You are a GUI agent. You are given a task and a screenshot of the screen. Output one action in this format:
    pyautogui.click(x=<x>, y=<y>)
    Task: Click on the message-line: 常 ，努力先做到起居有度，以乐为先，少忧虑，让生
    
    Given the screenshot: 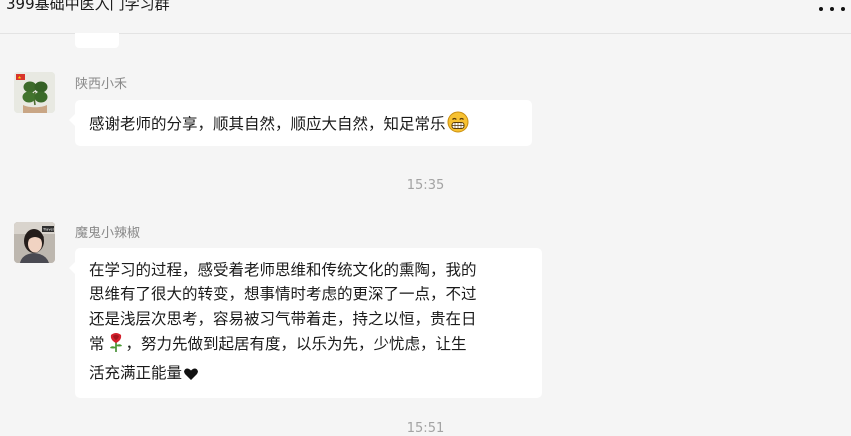 What is the action you would take?
    pyautogui.click(x=308, y=345)
    